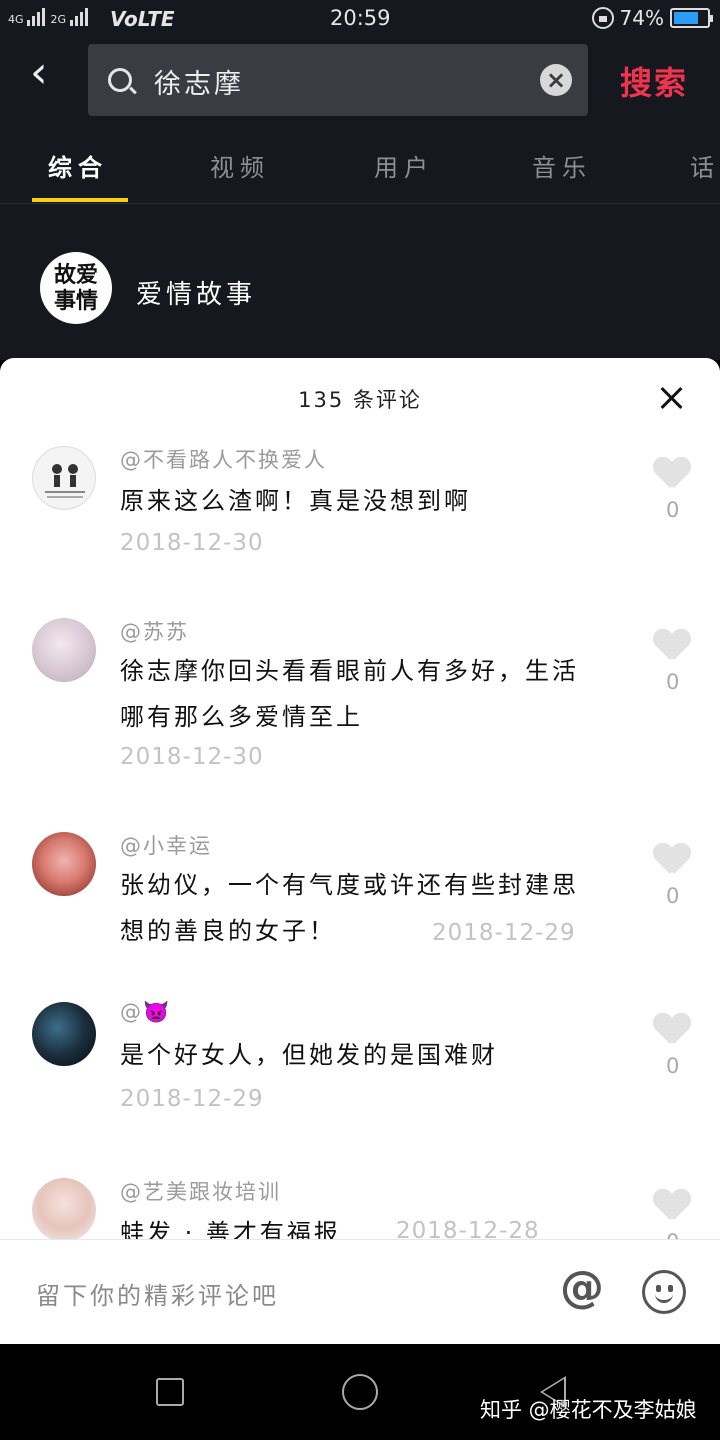  I want to click on navigation-bar: 知乎 @樱花不及李姑娘, so click(360, 1392).